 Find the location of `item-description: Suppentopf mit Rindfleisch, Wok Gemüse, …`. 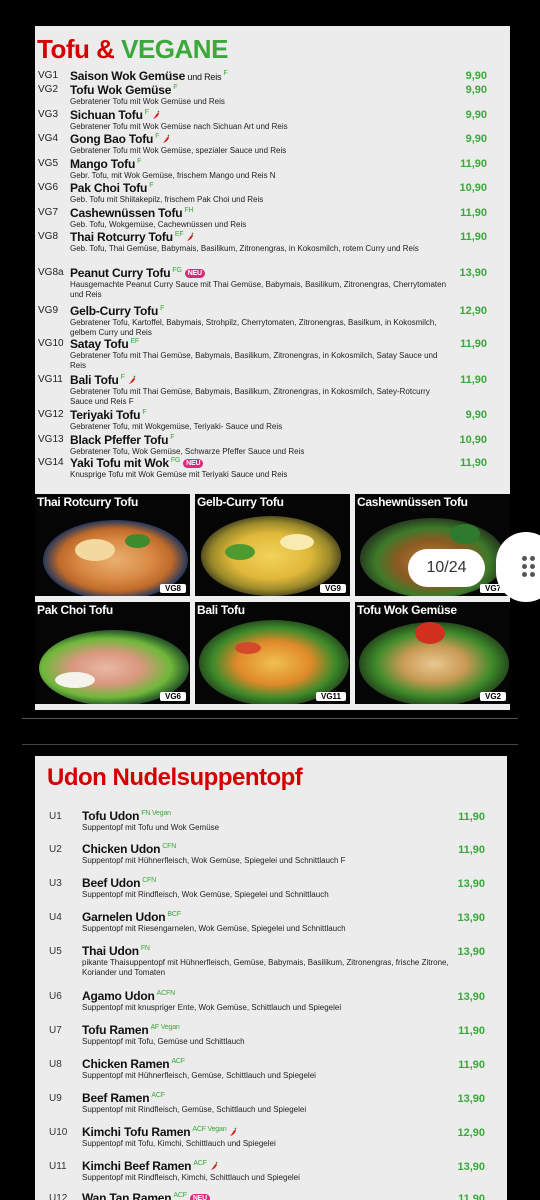

item-description: Suppentopf mit Rindfleisch, Wok Gemüse, … is located at coordinates (205, 894).